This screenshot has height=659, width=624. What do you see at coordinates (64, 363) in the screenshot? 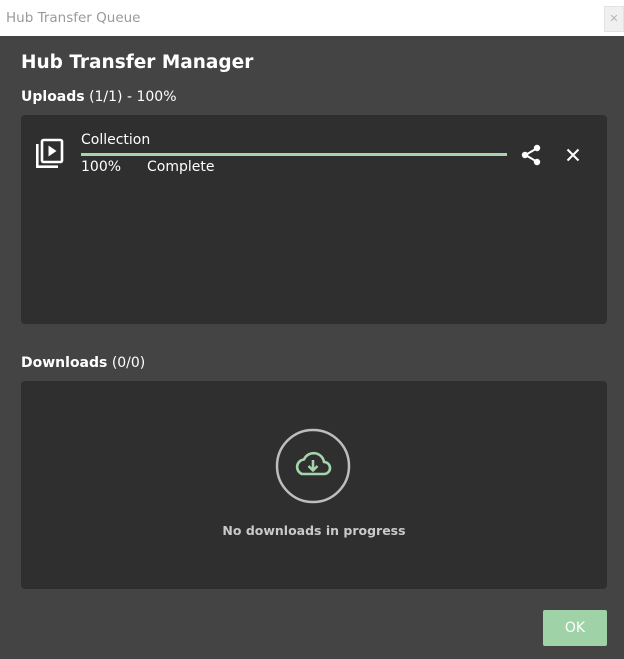
I see `downloads-label: Downloads` at bounding box center [64, 363].